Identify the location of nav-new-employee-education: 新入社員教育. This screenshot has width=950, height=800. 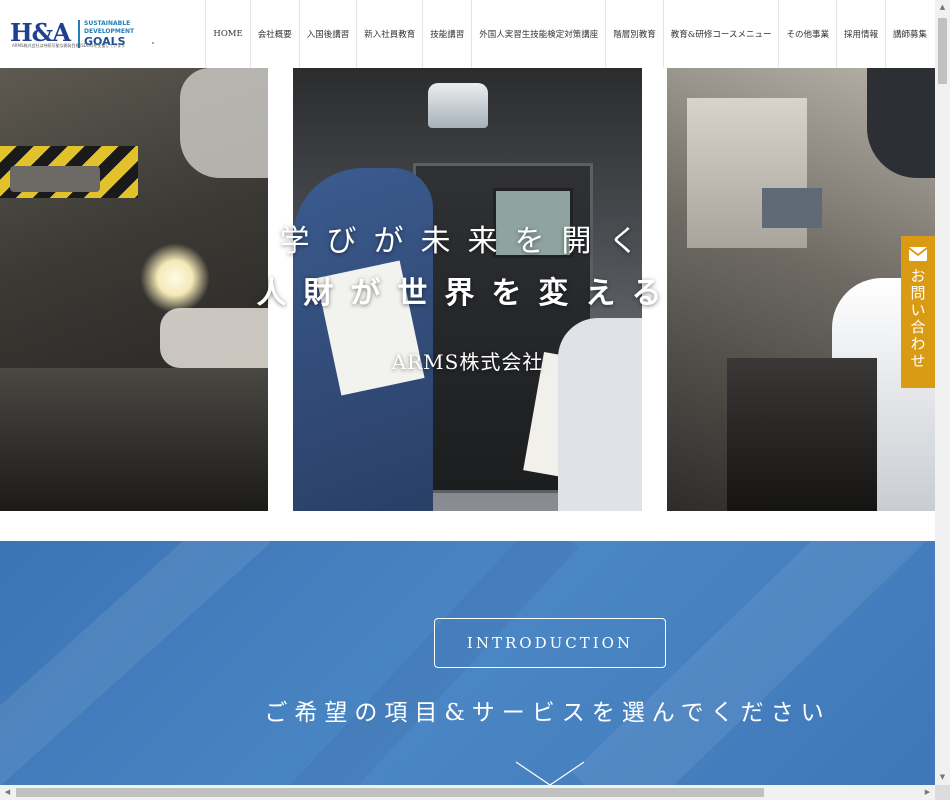
(389, 34).